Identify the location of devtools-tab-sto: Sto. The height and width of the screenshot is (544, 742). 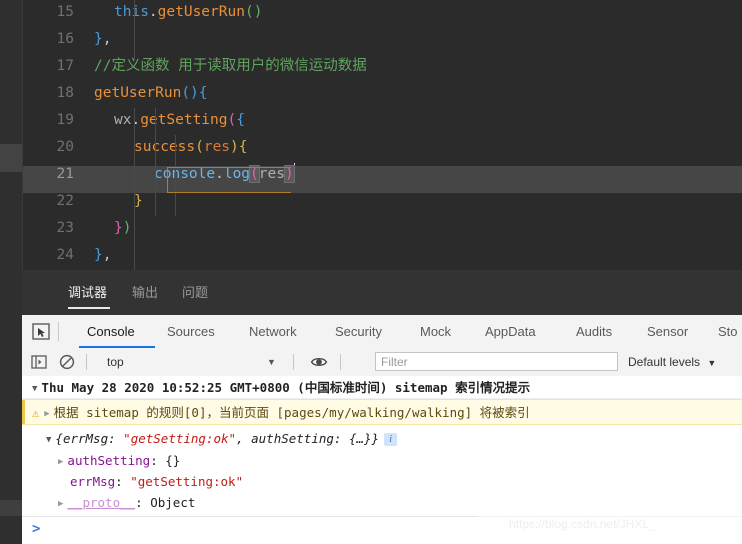
(728, 331).